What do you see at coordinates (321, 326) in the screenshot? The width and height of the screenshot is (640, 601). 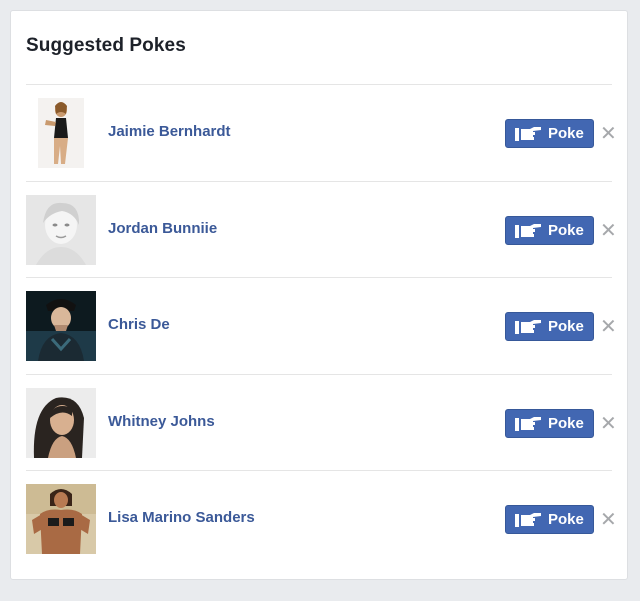 I see `suggestion-row-chris-de: Chris De Poke ✕` at bounding box center [321, 326].